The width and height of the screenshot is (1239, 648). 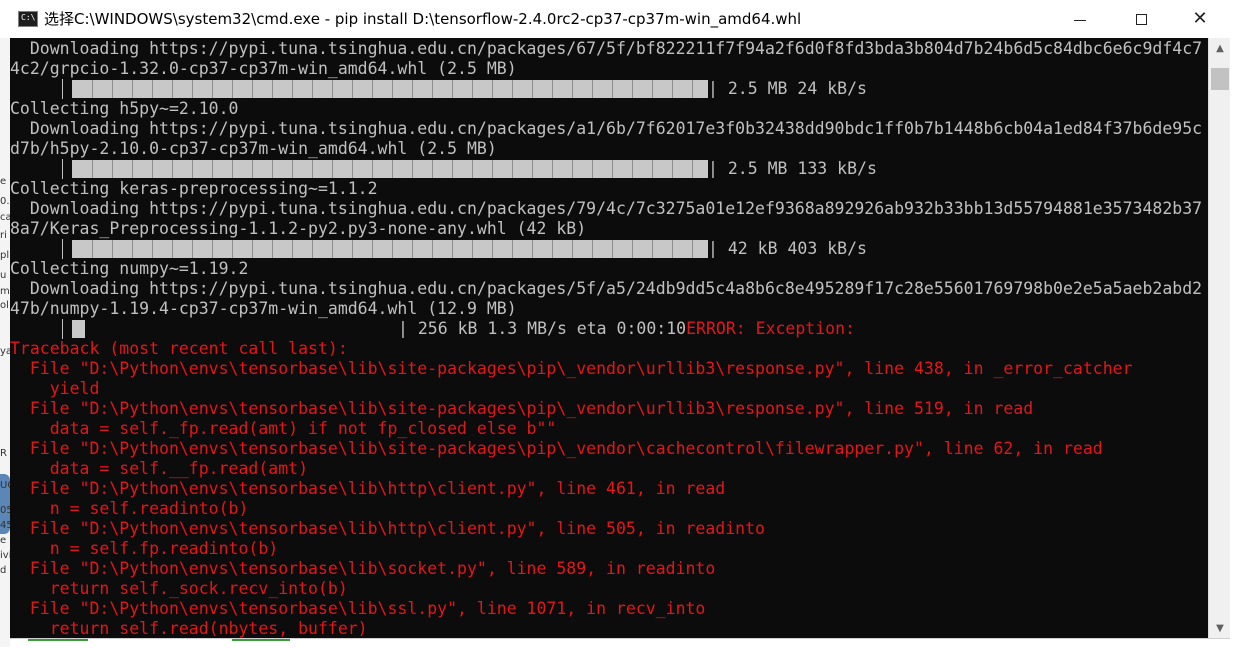 I want to click on scroll-down-arrow: ▼, so click(x=1220, y=628).